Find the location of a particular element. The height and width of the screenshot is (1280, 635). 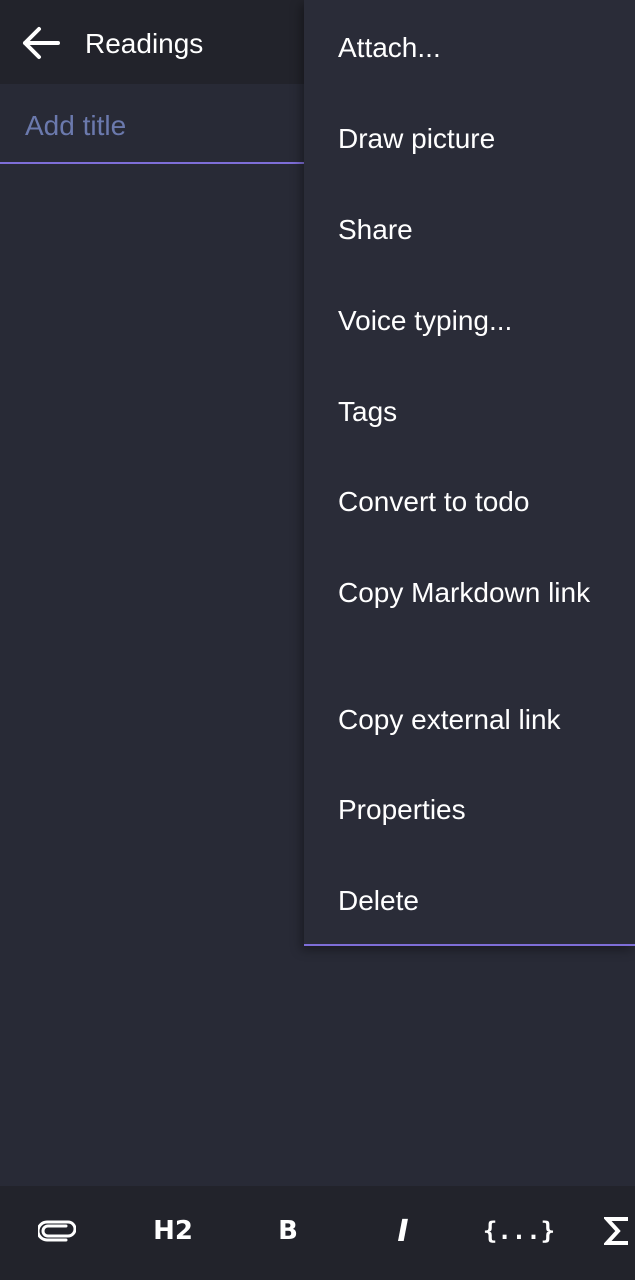

markdown-toolbar: H2 B I {...} is located at coordinates (317, 1233).